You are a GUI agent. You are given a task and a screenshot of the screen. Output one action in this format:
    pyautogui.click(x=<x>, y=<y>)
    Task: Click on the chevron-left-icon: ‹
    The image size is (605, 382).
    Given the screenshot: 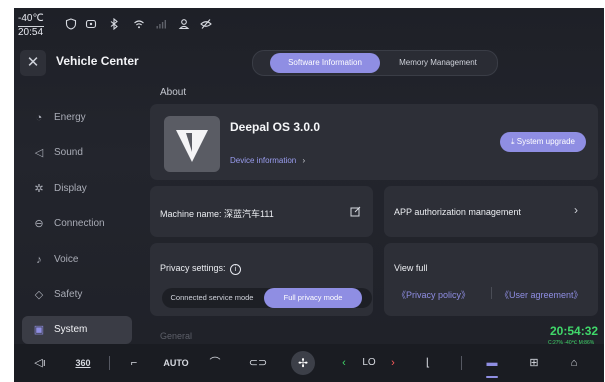 What is the action you would take?
    pyautogui.click(x=344, y=363)
    